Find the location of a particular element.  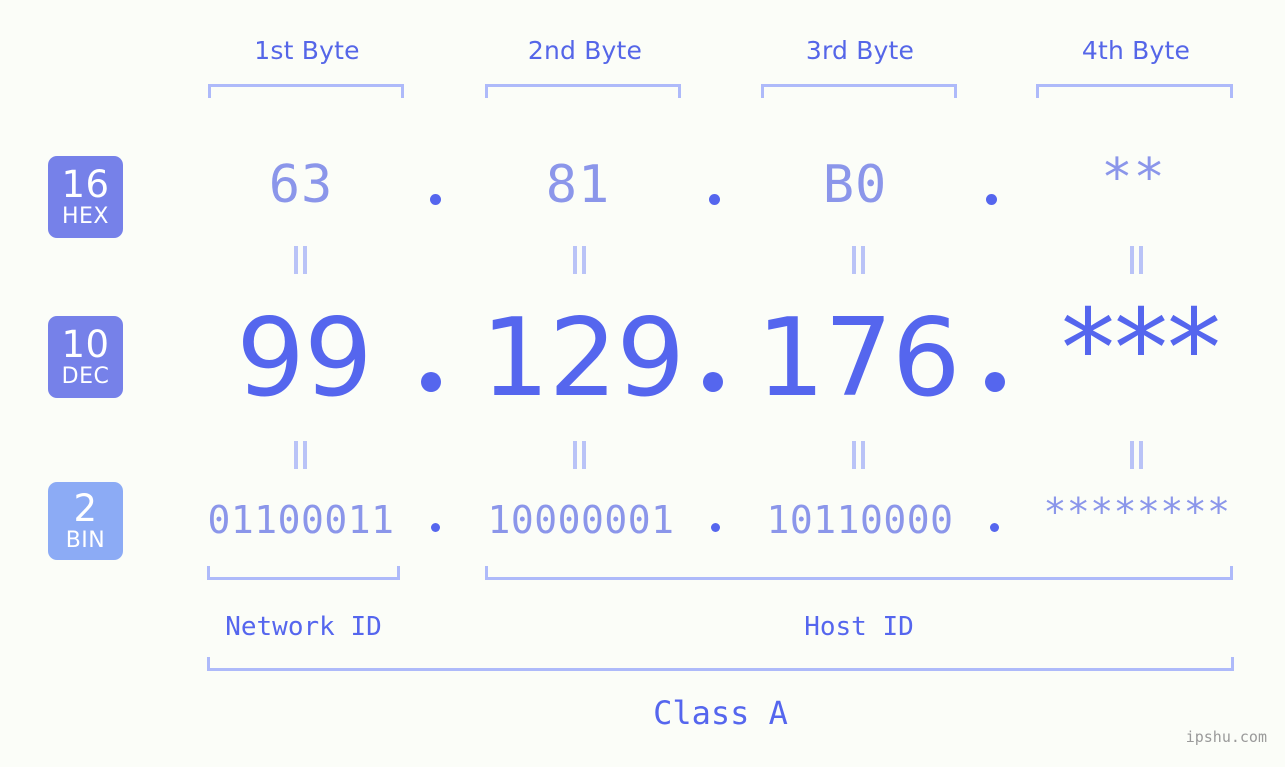

dec-octet-3: 176 is located at coordinates (858, 358).